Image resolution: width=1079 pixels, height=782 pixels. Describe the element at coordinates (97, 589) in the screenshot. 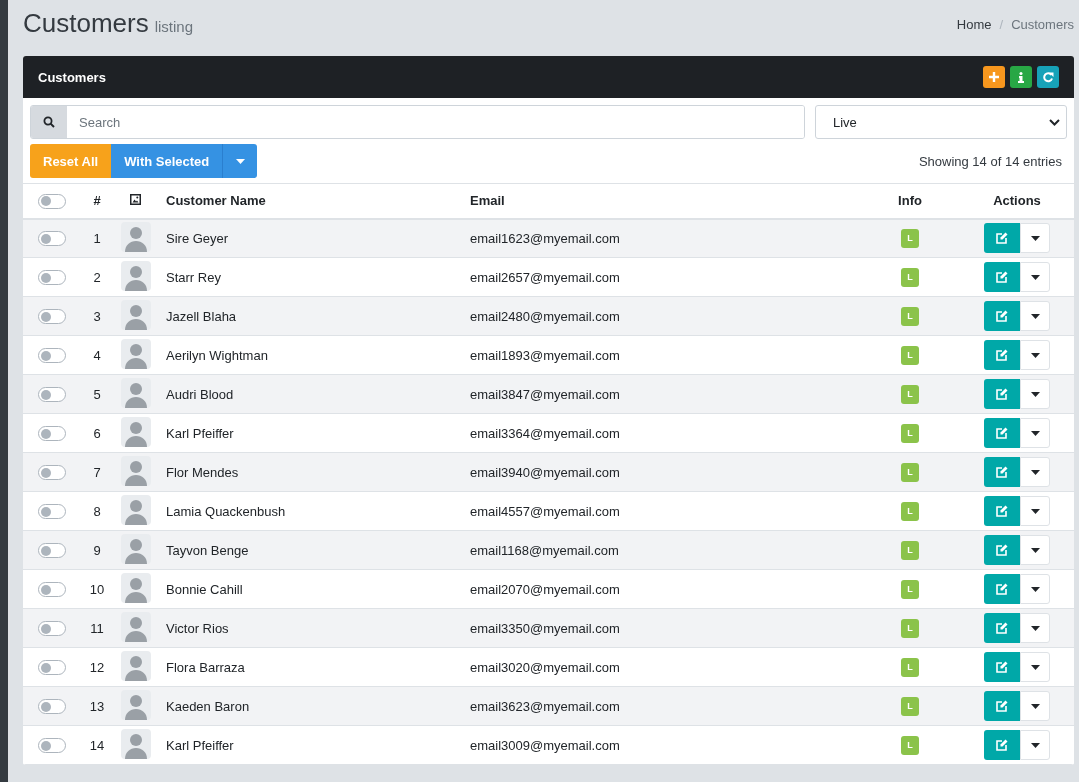

I see `row-number: 10` at that location.